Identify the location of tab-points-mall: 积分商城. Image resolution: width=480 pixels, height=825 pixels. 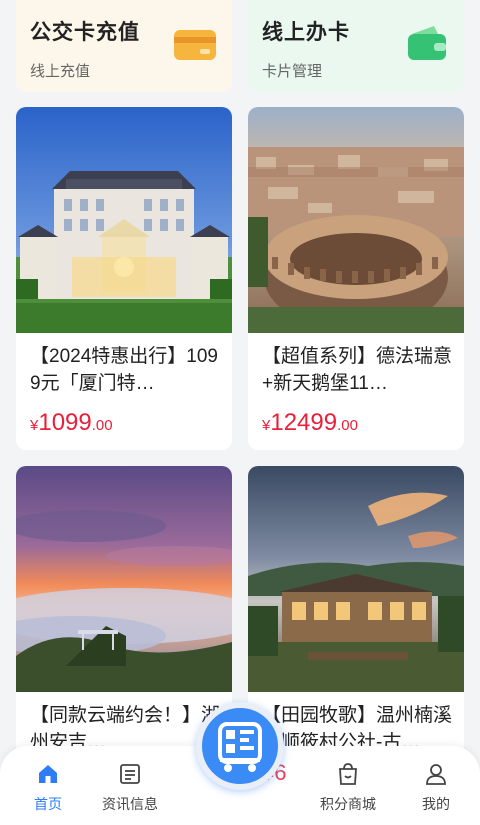
(348, 785).